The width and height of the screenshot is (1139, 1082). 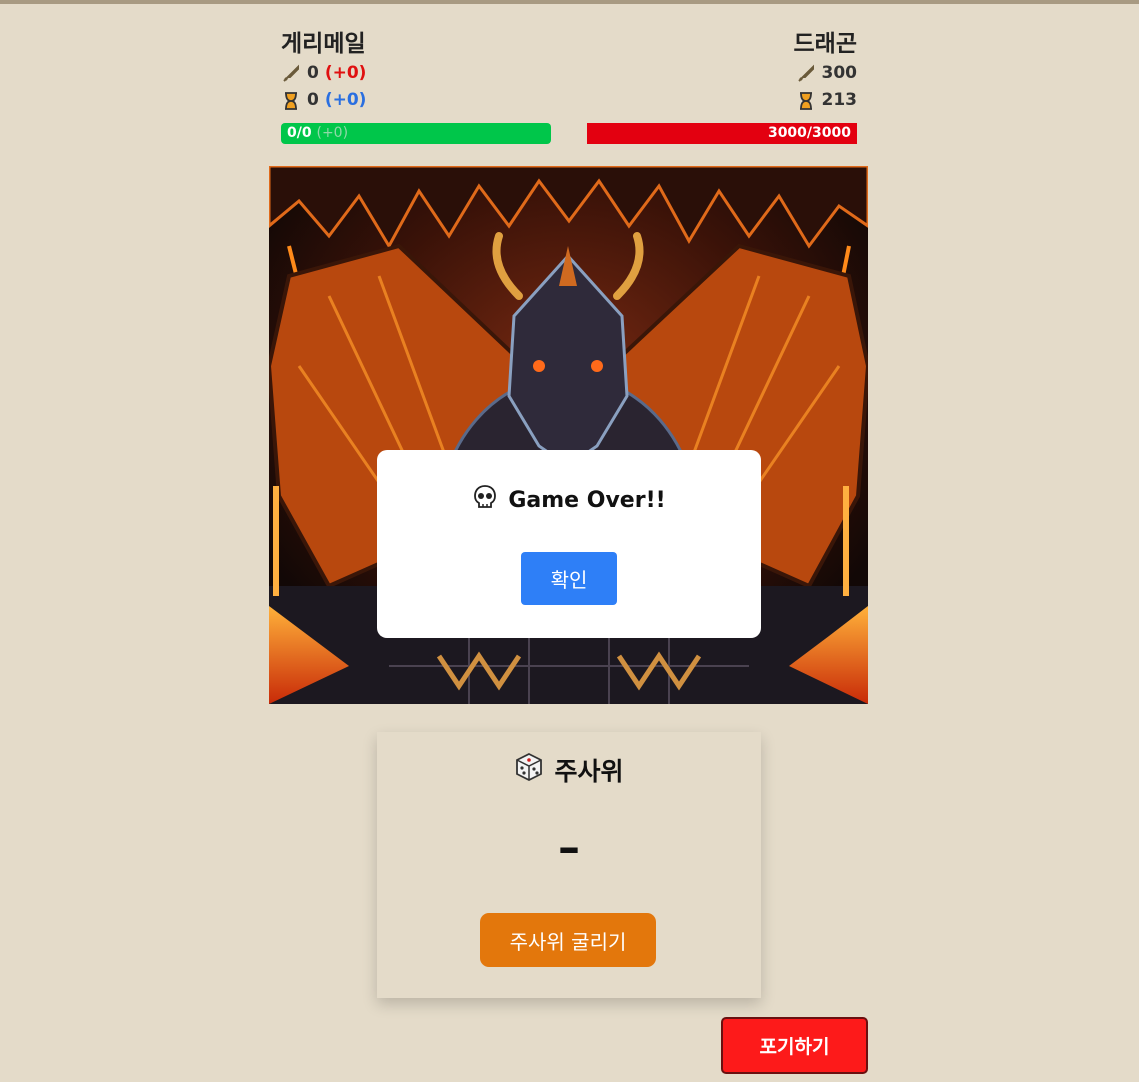 I want to click on give-up-button: 포기하기, so click(x=794, y=1045).